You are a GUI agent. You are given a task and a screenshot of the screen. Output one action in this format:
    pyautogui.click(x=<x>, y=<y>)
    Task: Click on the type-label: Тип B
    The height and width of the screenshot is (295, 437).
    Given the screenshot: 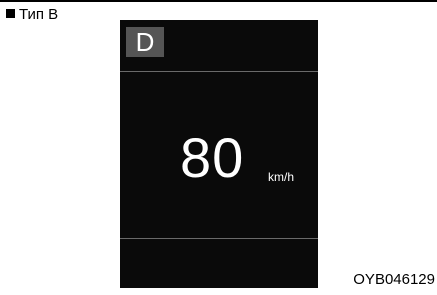 What is the action you would take?
    pyautogui.click(x=32, y=15)
    